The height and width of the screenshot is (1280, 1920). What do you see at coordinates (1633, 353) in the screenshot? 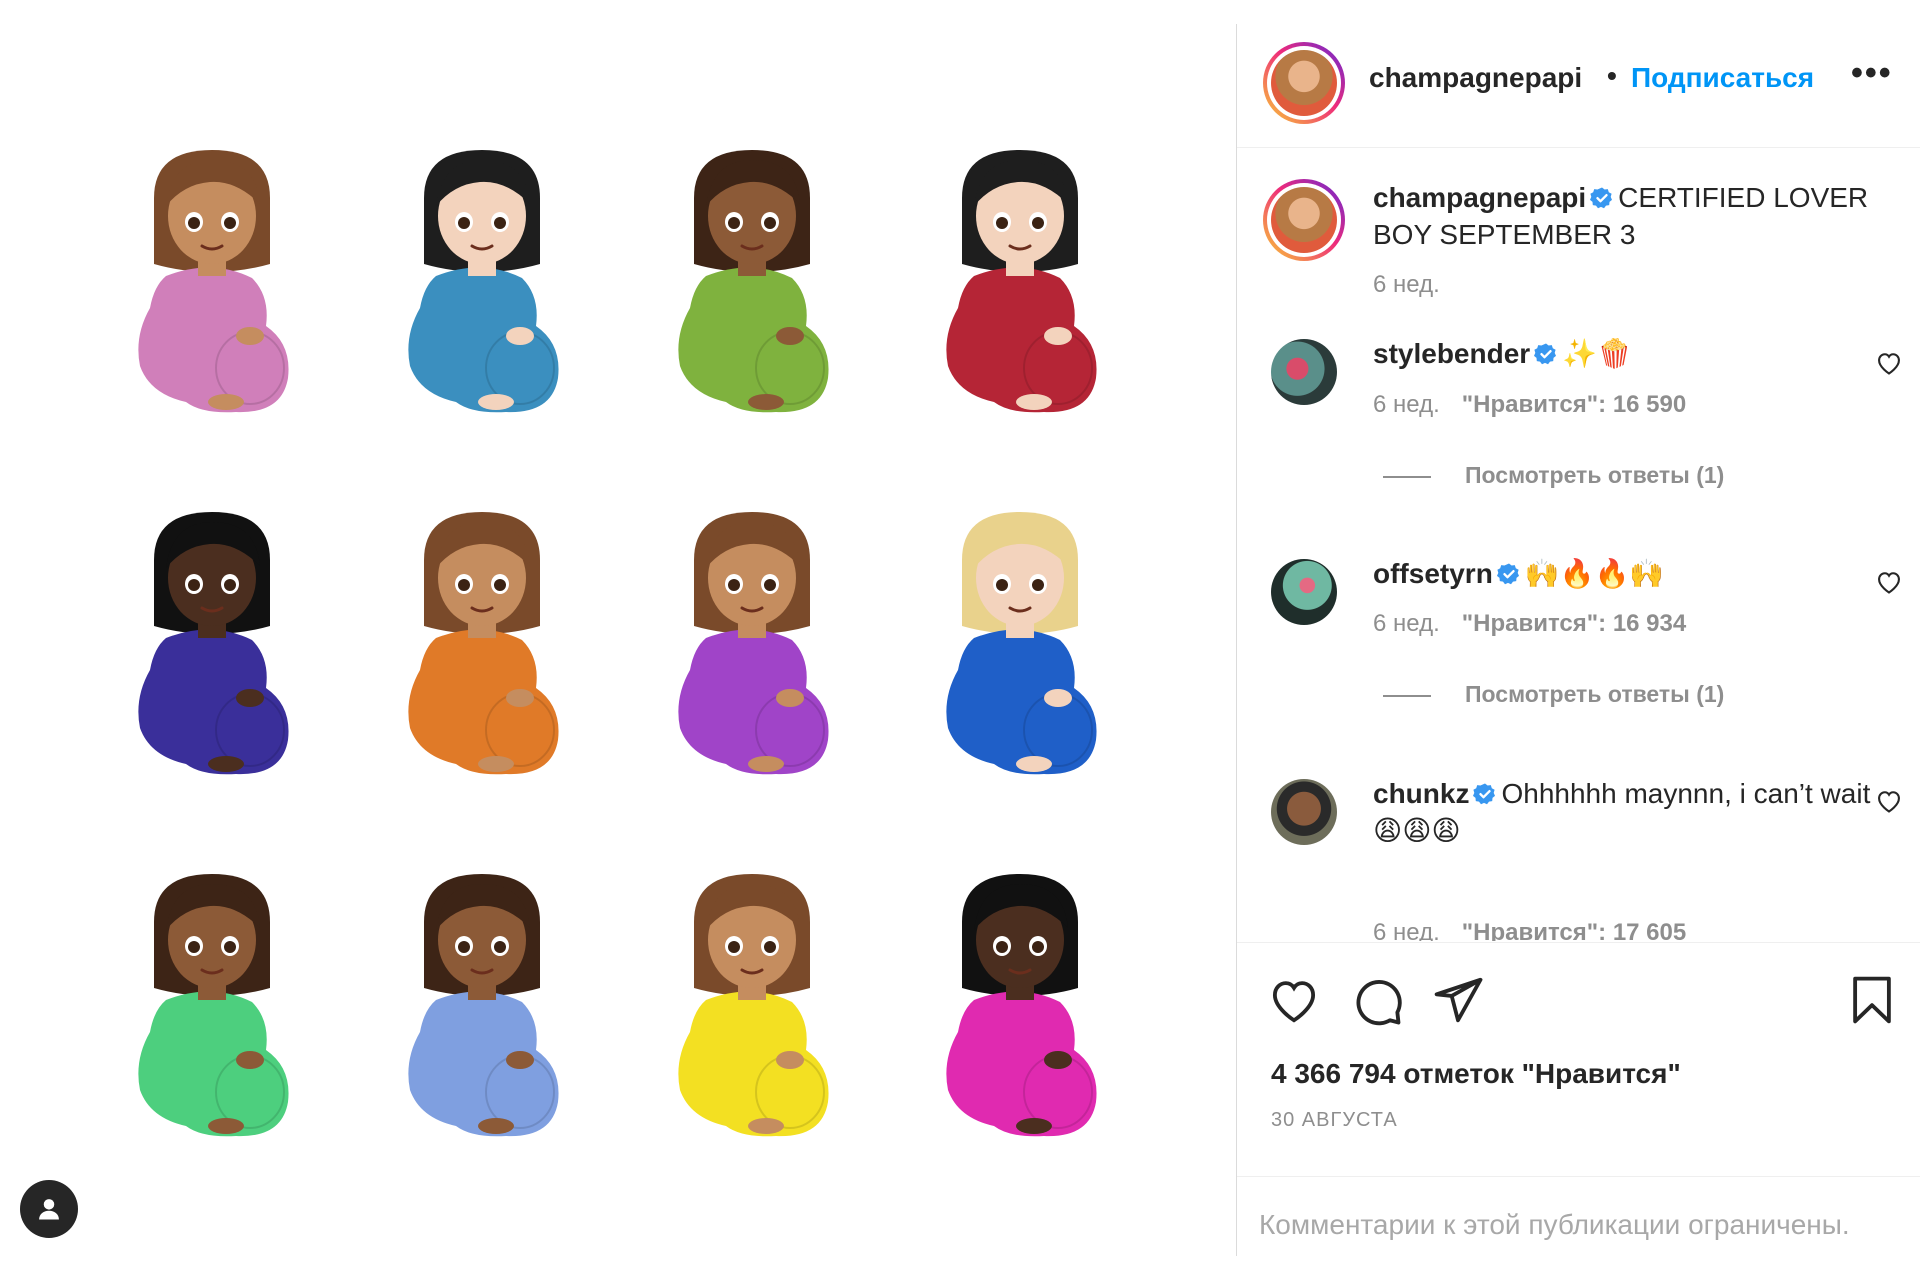
I see `comment: stylebender ✨🍿` at bounding box center [1633, 353].